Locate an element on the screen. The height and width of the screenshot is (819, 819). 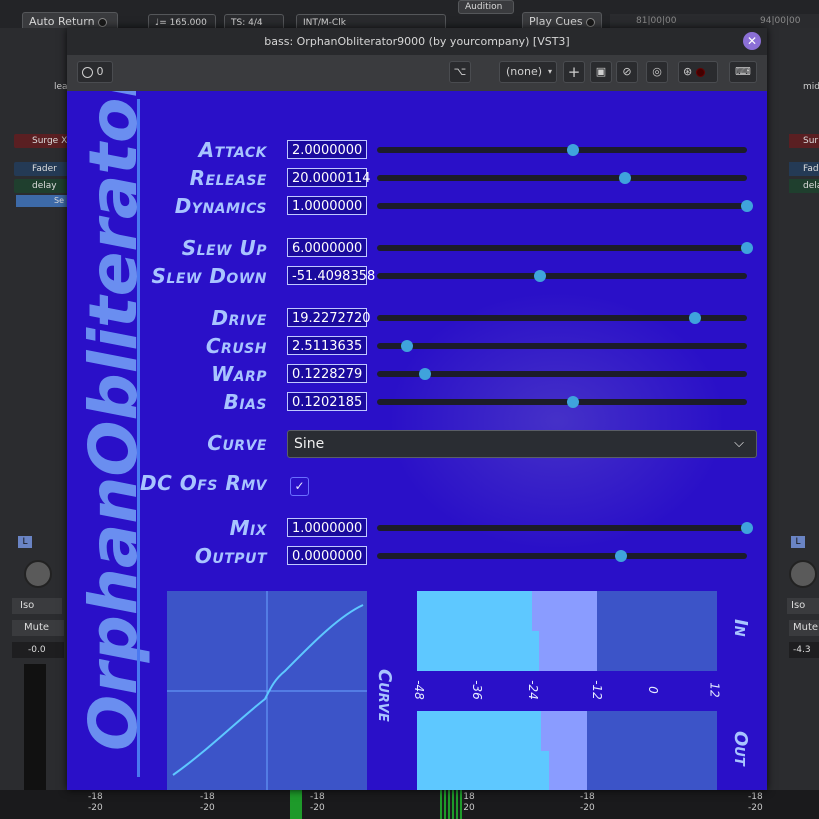
brand-divider is located at coordinates (138, 438).